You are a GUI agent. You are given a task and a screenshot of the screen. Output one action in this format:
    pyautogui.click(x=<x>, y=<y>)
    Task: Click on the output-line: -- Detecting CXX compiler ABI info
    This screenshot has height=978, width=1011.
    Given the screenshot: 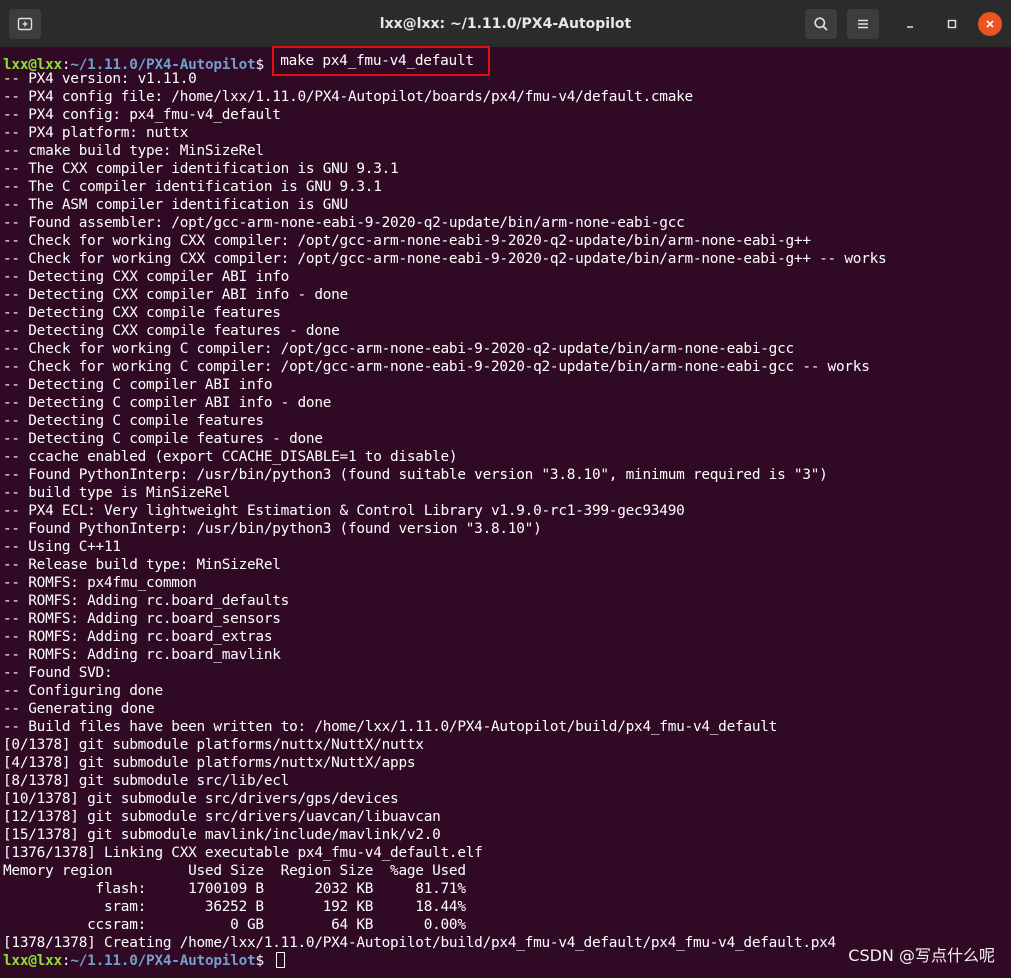 What is the action you would take?
    pyautogui.click(x=146, y=277)
    